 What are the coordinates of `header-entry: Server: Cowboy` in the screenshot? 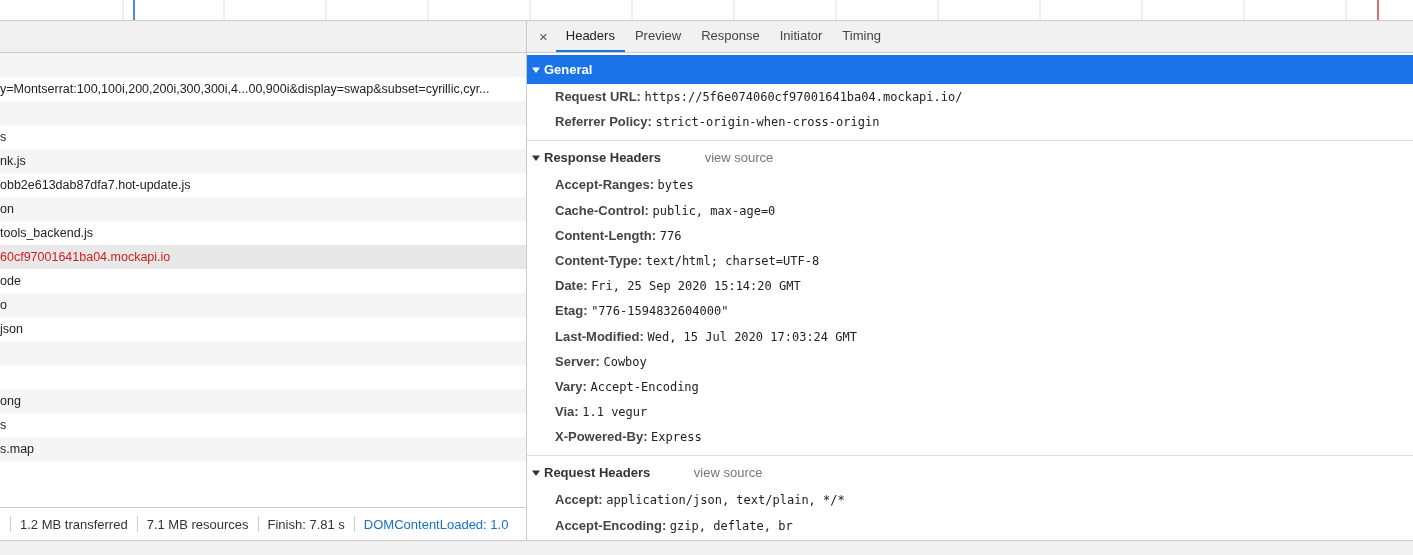 It's located at (601, 361).